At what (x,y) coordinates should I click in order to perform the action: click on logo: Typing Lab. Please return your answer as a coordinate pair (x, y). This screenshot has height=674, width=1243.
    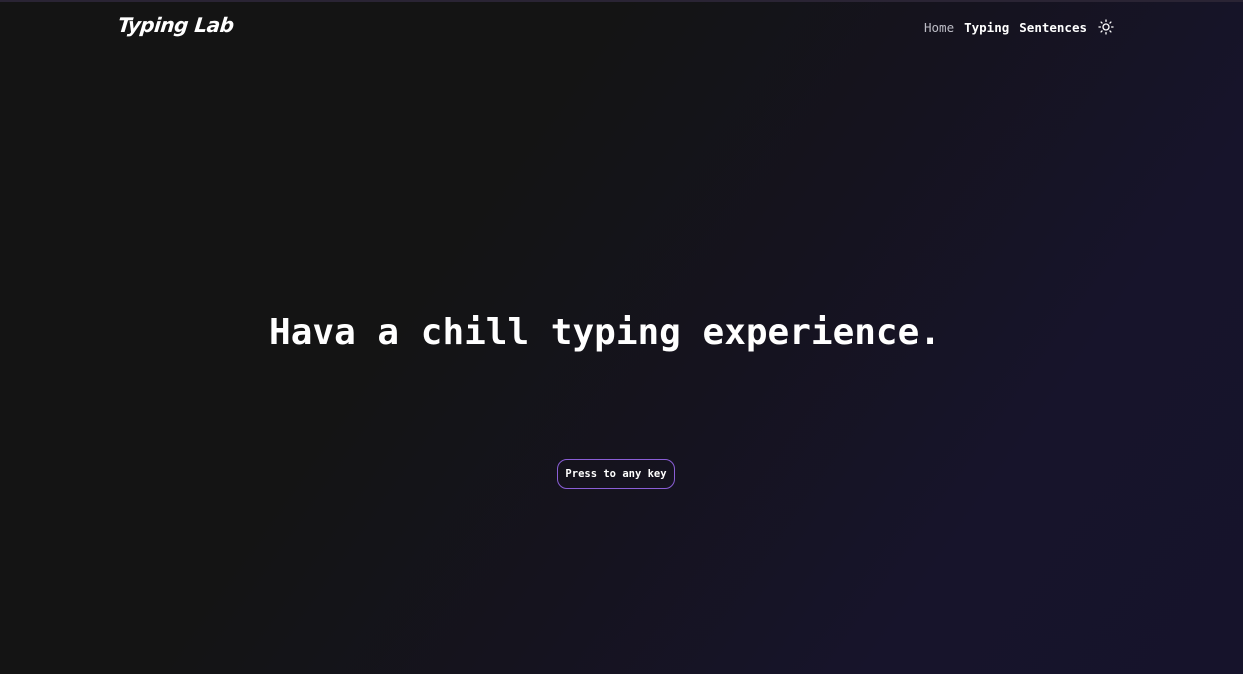
    Looking at the image, I should click on (176, 25).